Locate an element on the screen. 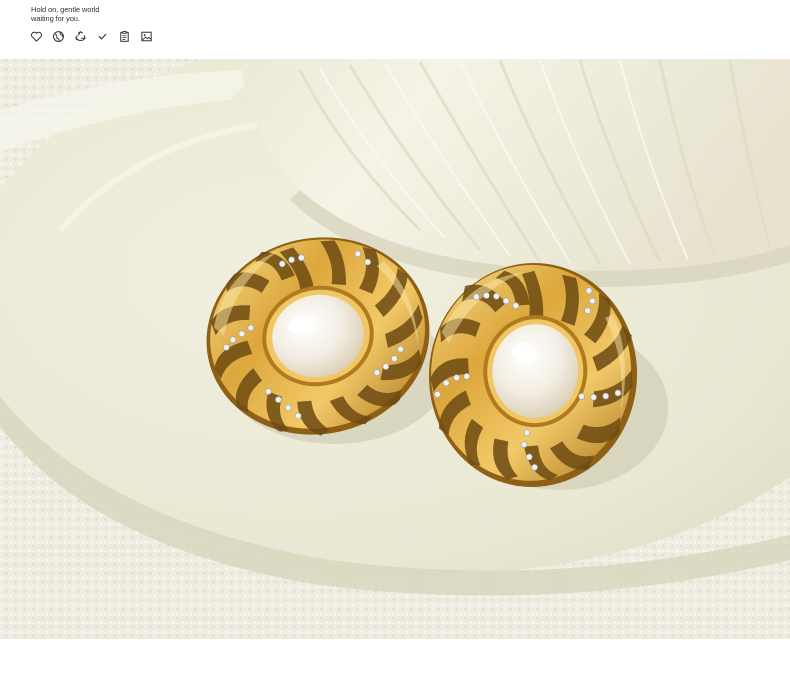 The height and width of the screenshot is (681, 790). tagline: Hold on, gentle world waiting for you. is located at coordinates (65, 14).